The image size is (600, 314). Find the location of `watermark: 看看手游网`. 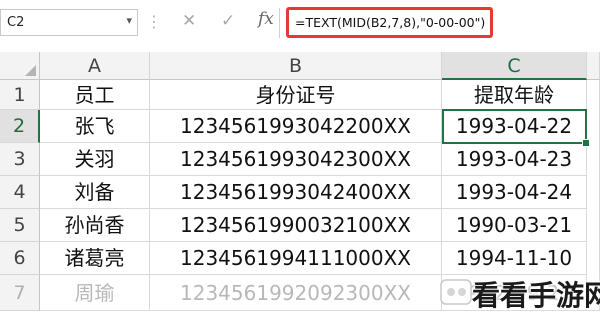

watermark: 看看手游网 is located at coordinates (519, 291).